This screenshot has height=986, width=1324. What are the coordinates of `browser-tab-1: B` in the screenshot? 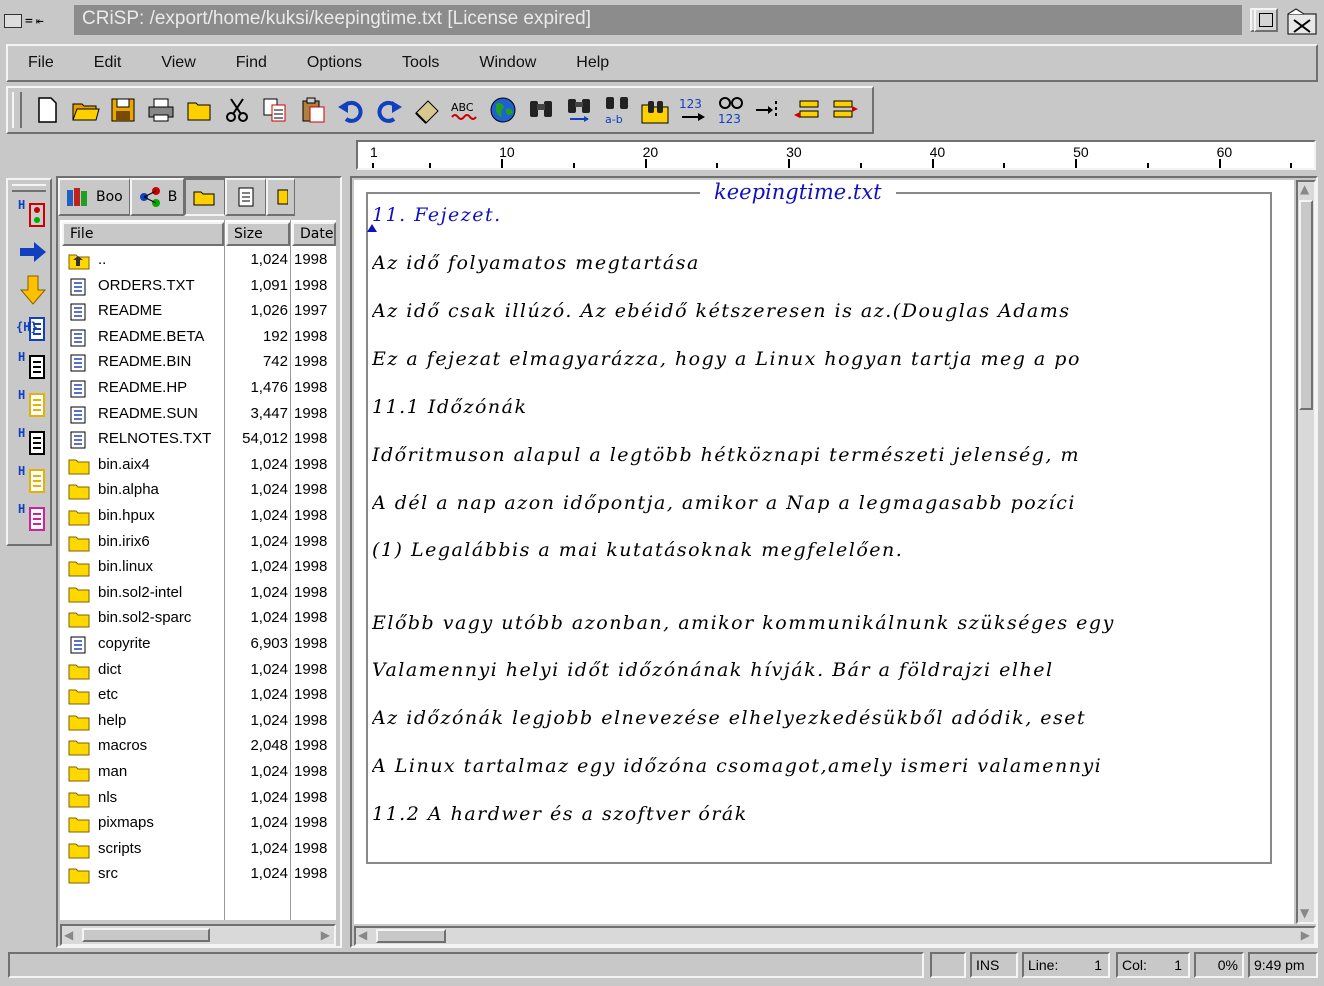 It's located at (157, 197).